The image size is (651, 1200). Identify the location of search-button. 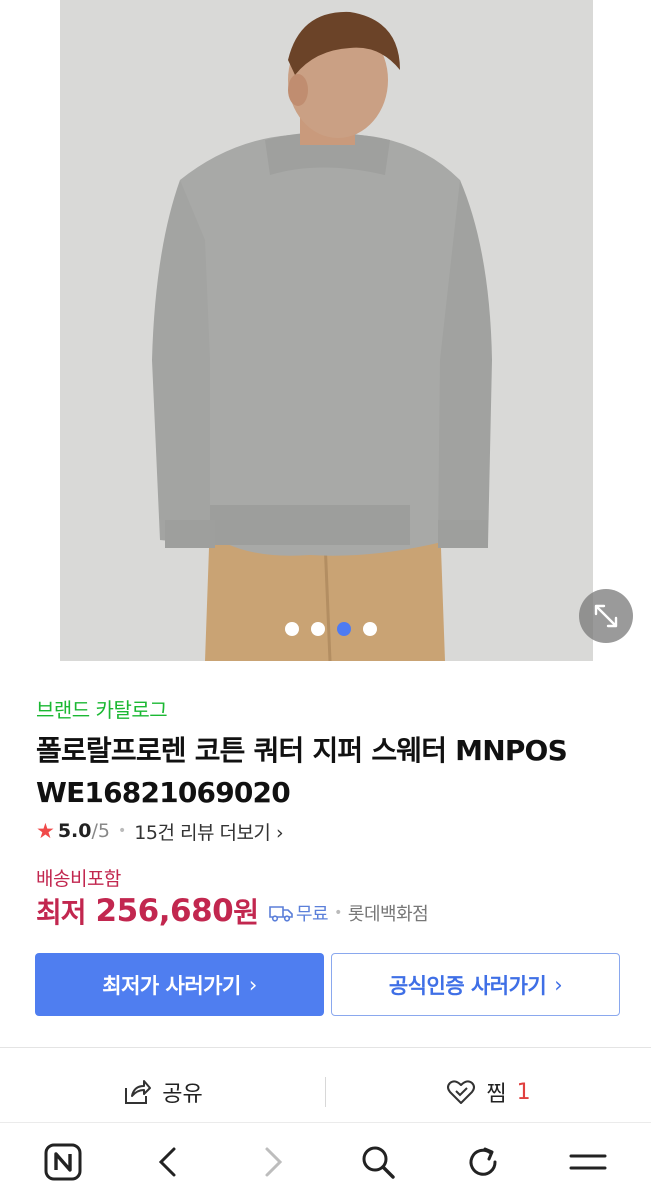
(378, 1162).